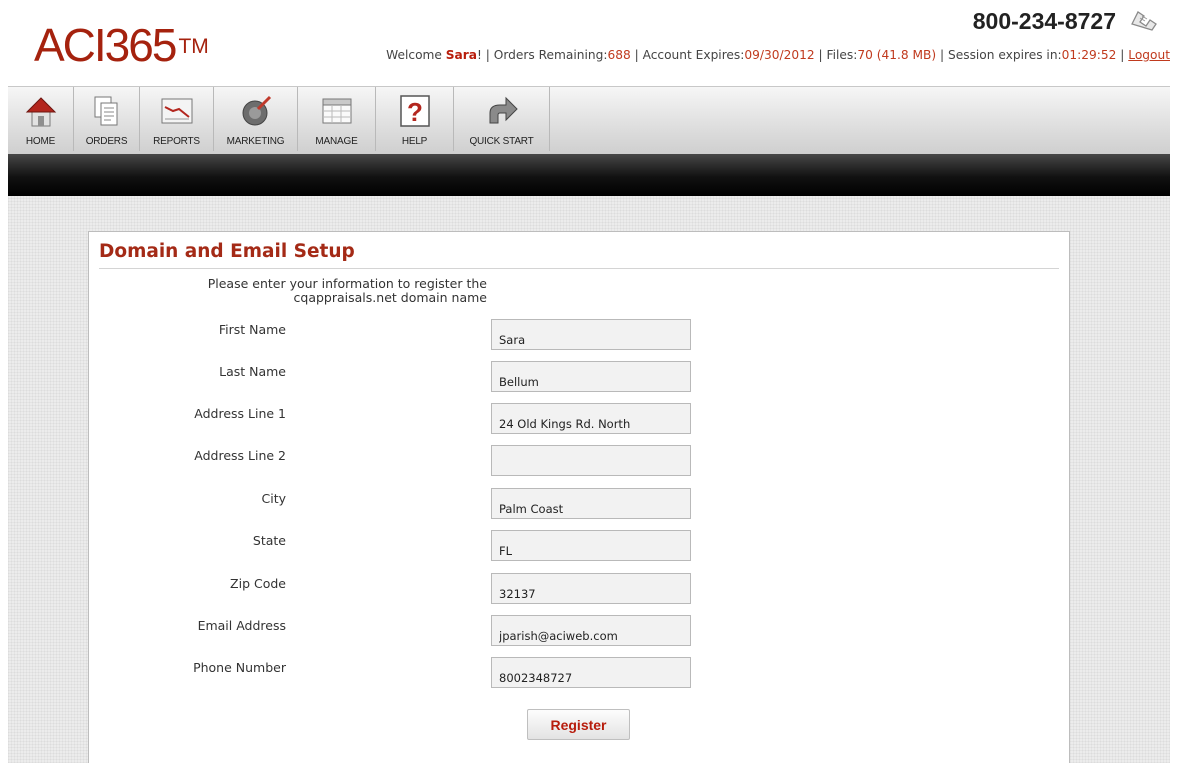  I want to click on logout-link: Logout, so click(1149, 55).